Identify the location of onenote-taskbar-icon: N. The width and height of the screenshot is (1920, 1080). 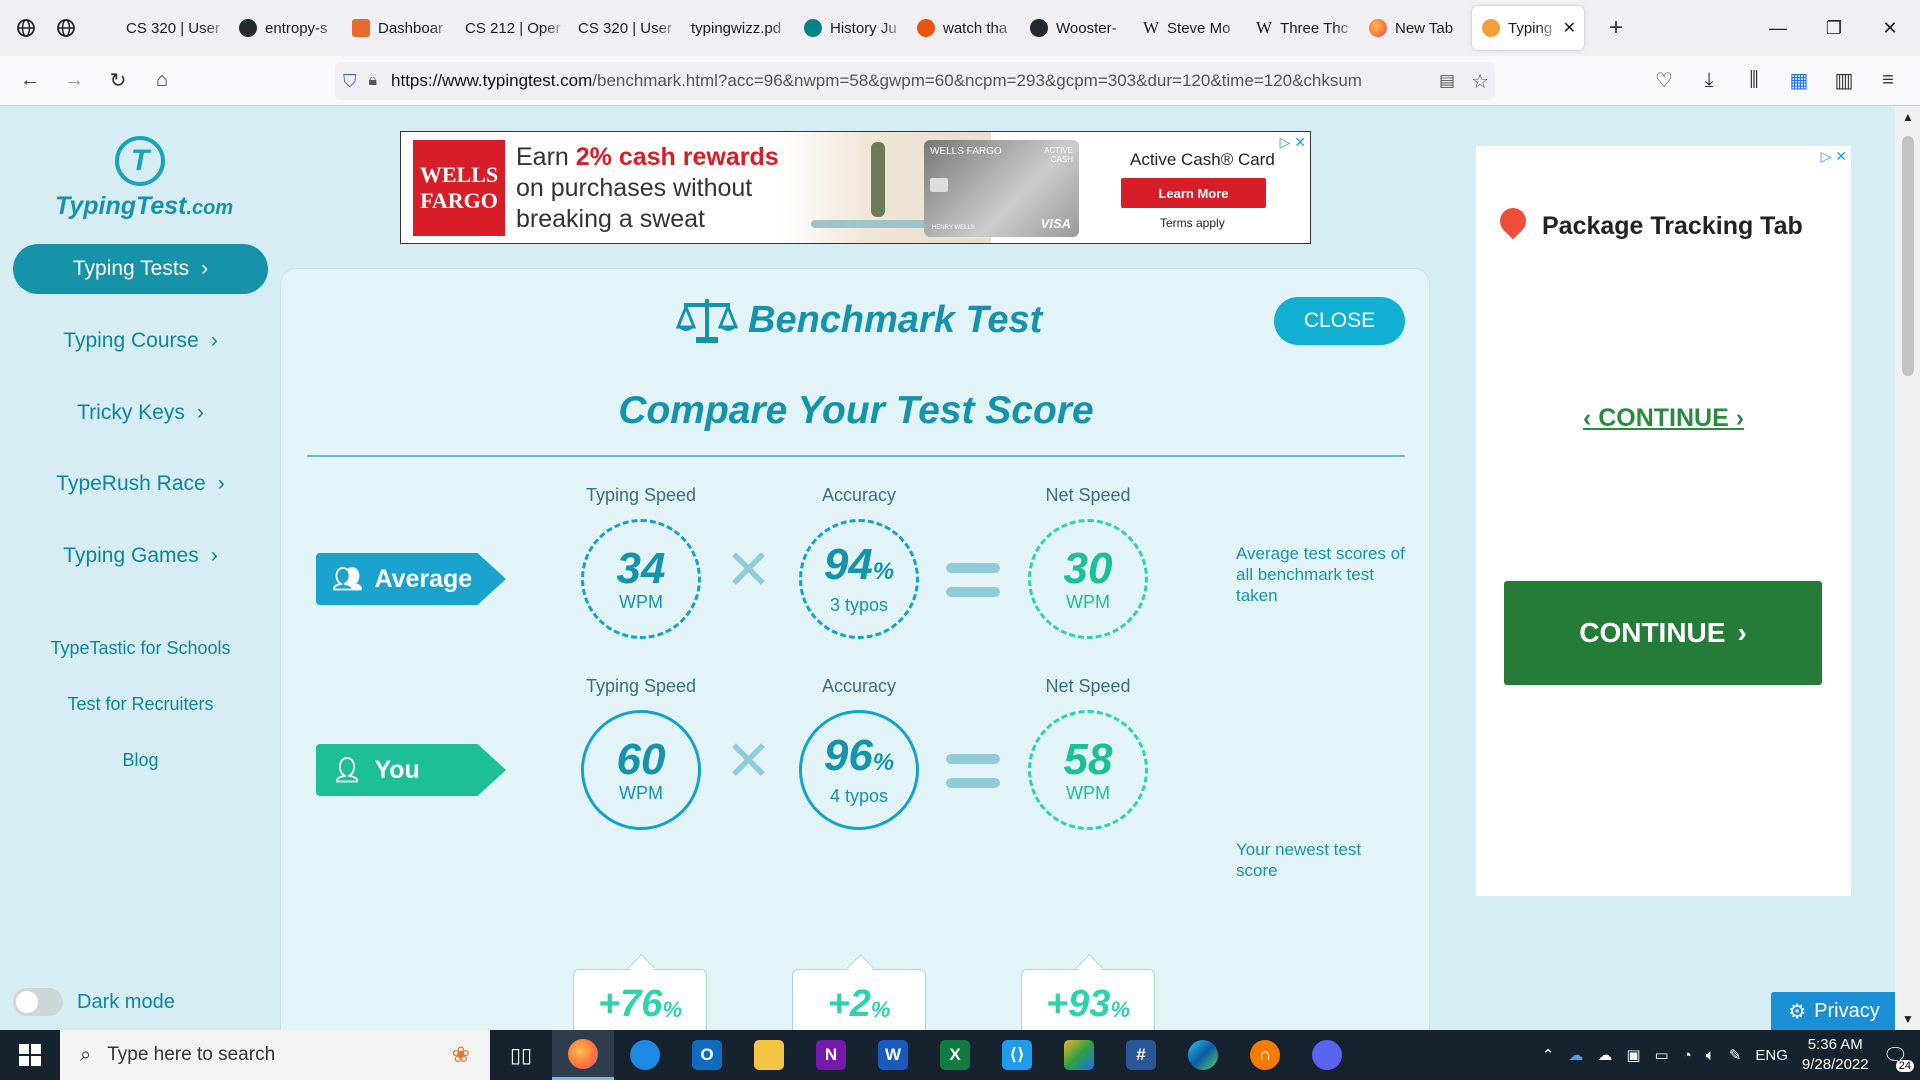
(831, 1055).